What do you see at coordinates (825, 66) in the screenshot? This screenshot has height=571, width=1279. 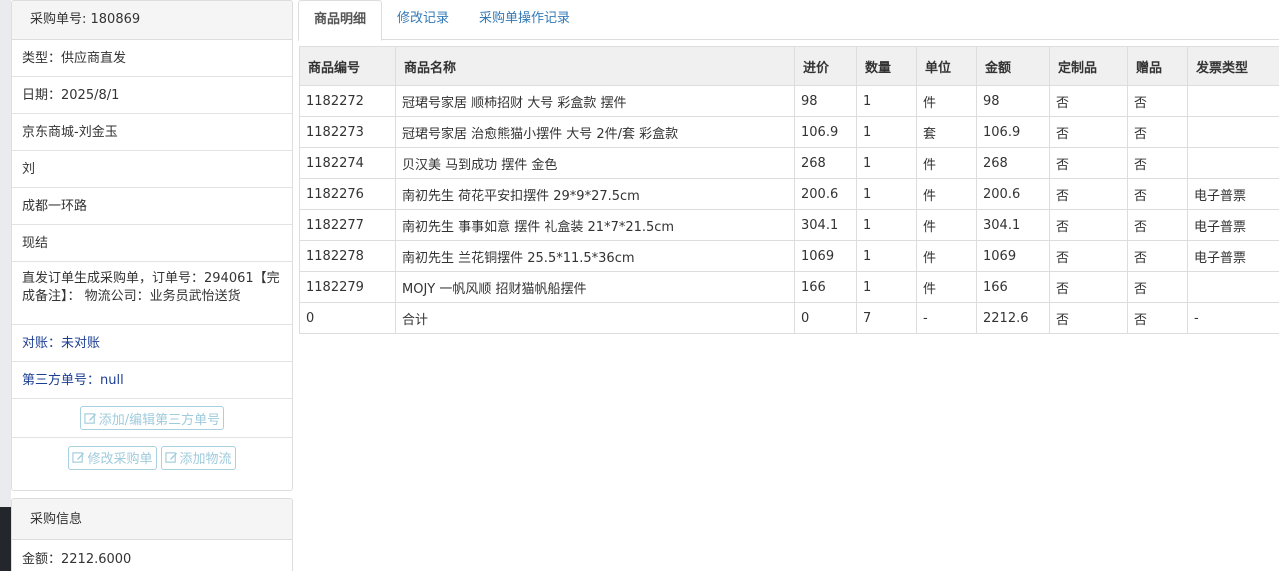 I see `column-header-unit-price: 进价` at bounding box center [825, 66].